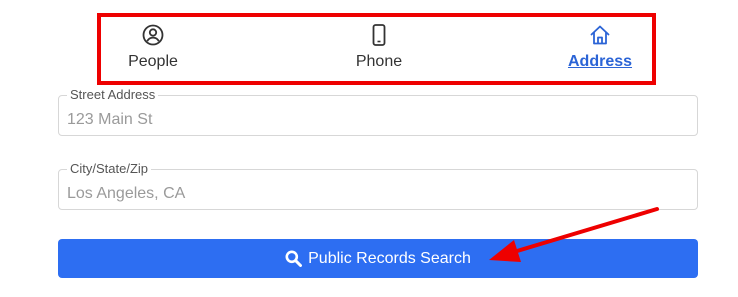 The height and width of the screenshot is (297, 738). I want to click on tab-address-label: Address, so click(600, 61).